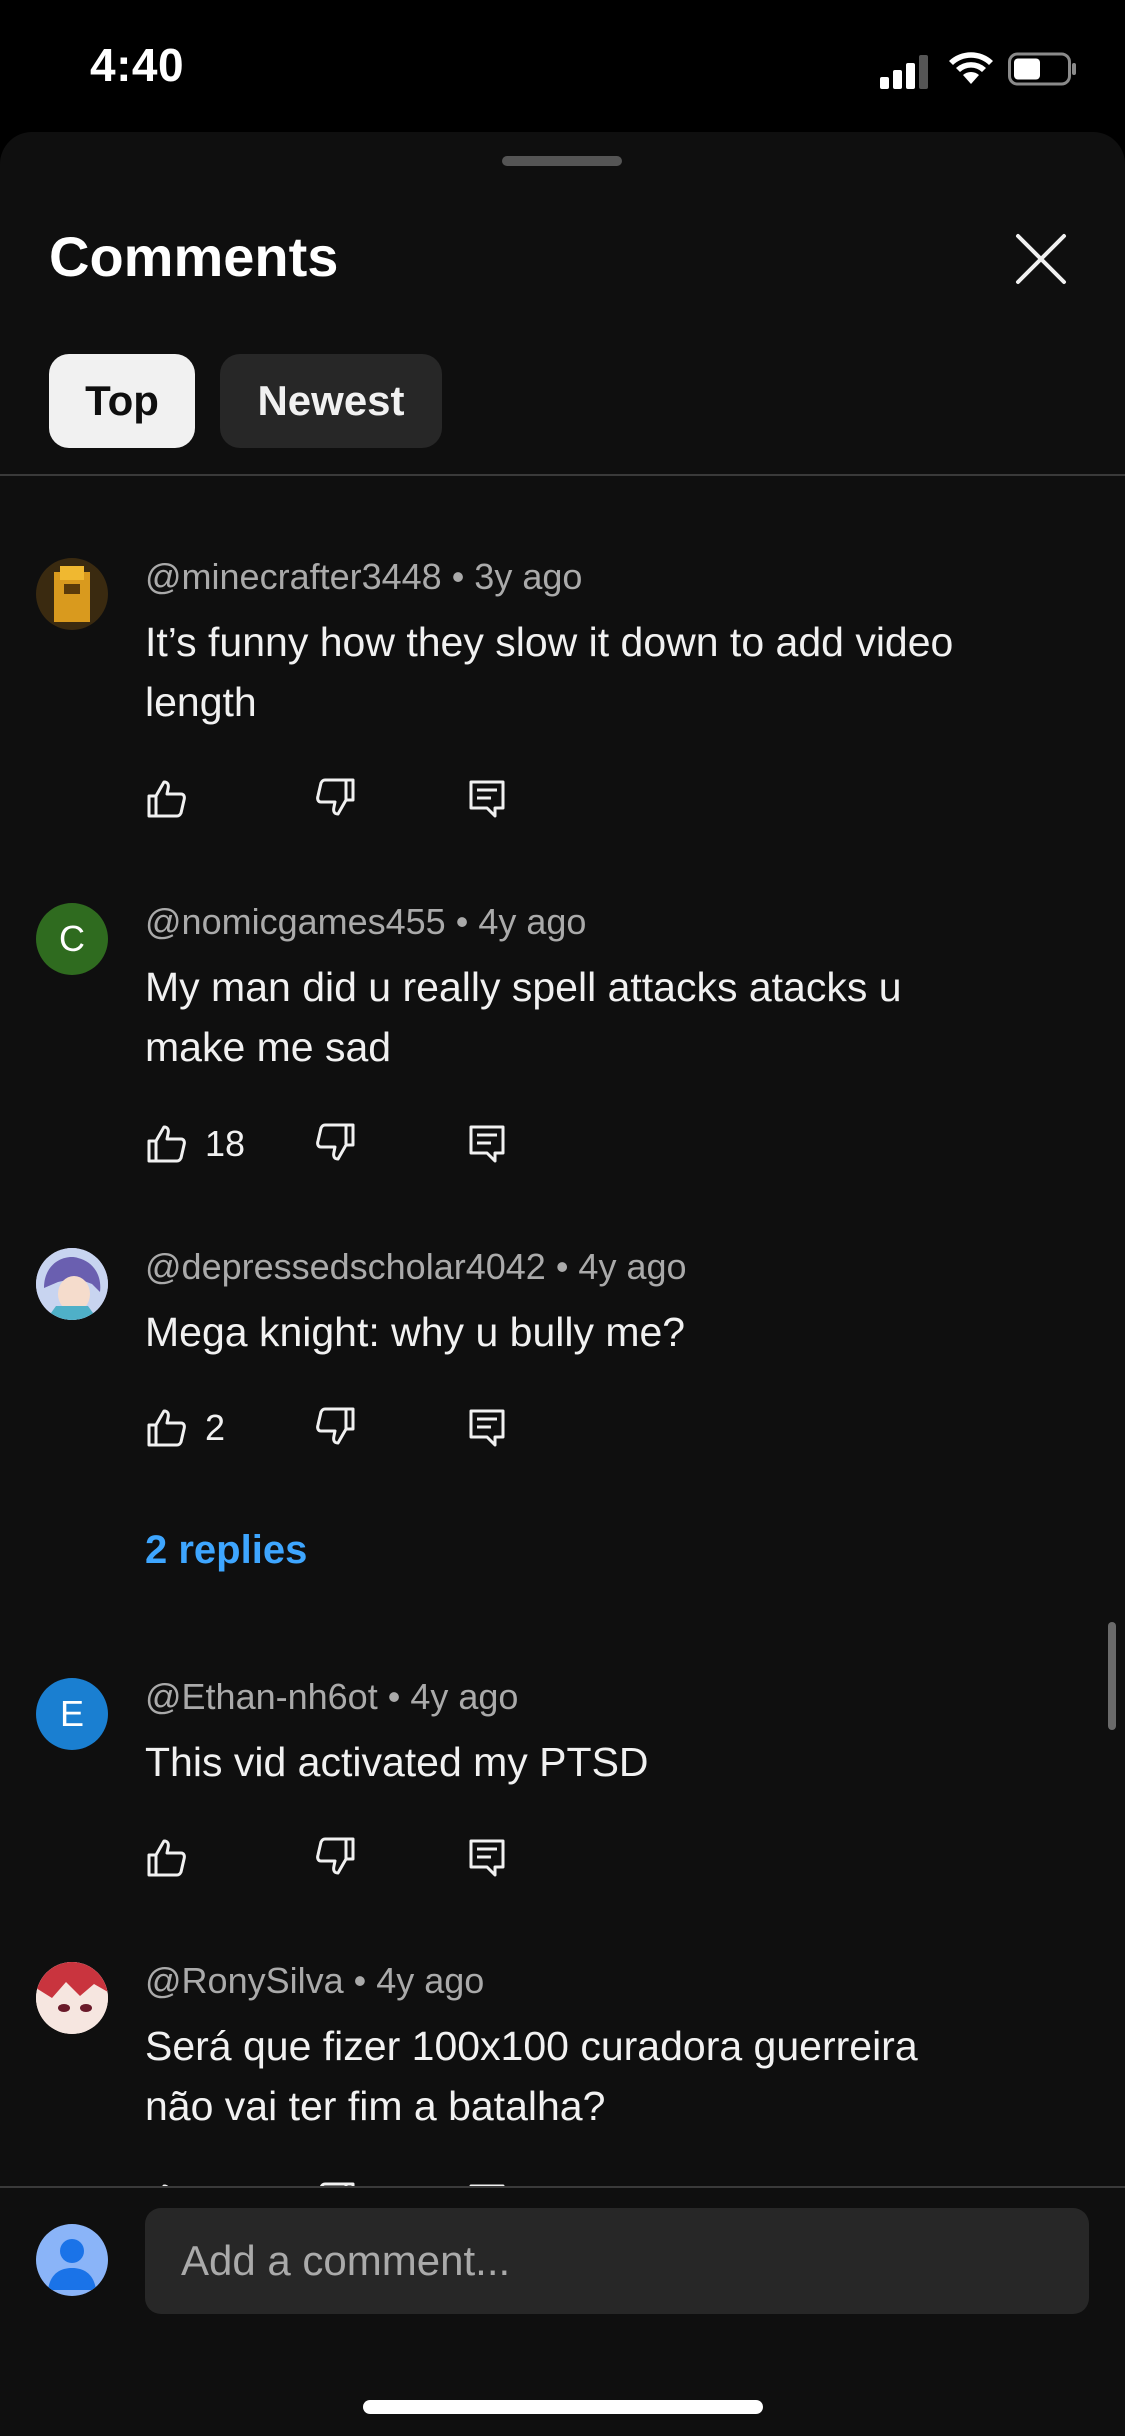 The height and width of the screenshot is (2436, 1125). What do you see at coordinates (563, 2407) in the screenshot?
I see `home-indicator` at bounding box center [563, 2407].